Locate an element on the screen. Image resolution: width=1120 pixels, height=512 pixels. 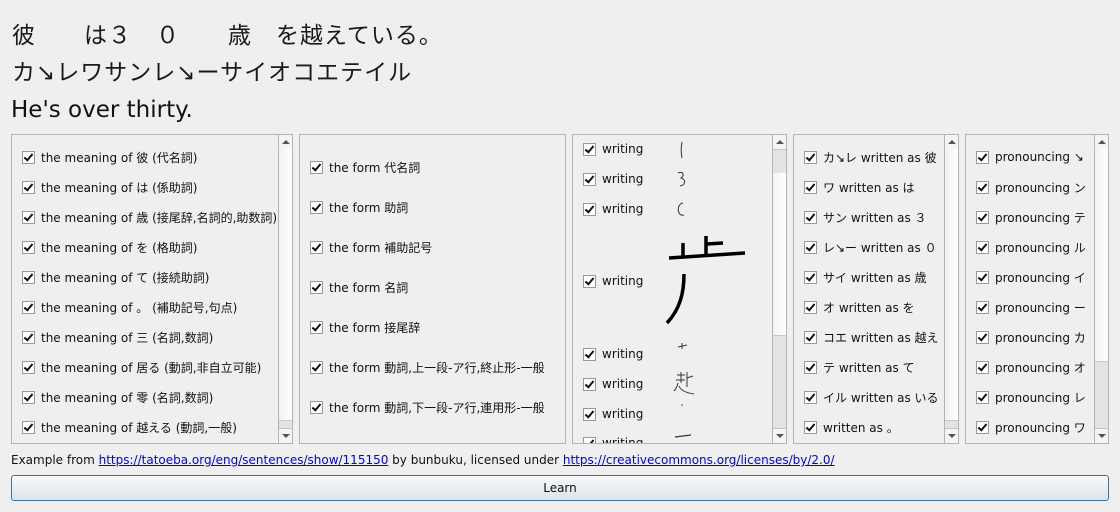
pronouncing-item: pronouncing ワ is located at coordinates (1031, 427).